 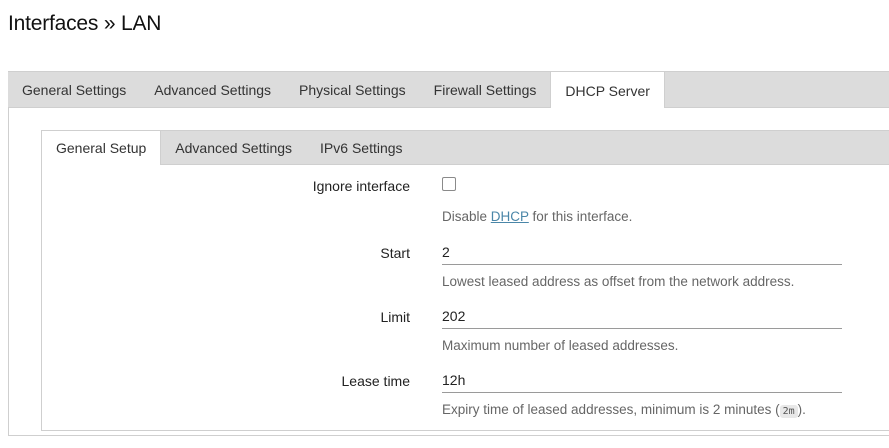 I want to click on subtab-advanced-settings: Advanced Settings, so click(x=233, y=148).